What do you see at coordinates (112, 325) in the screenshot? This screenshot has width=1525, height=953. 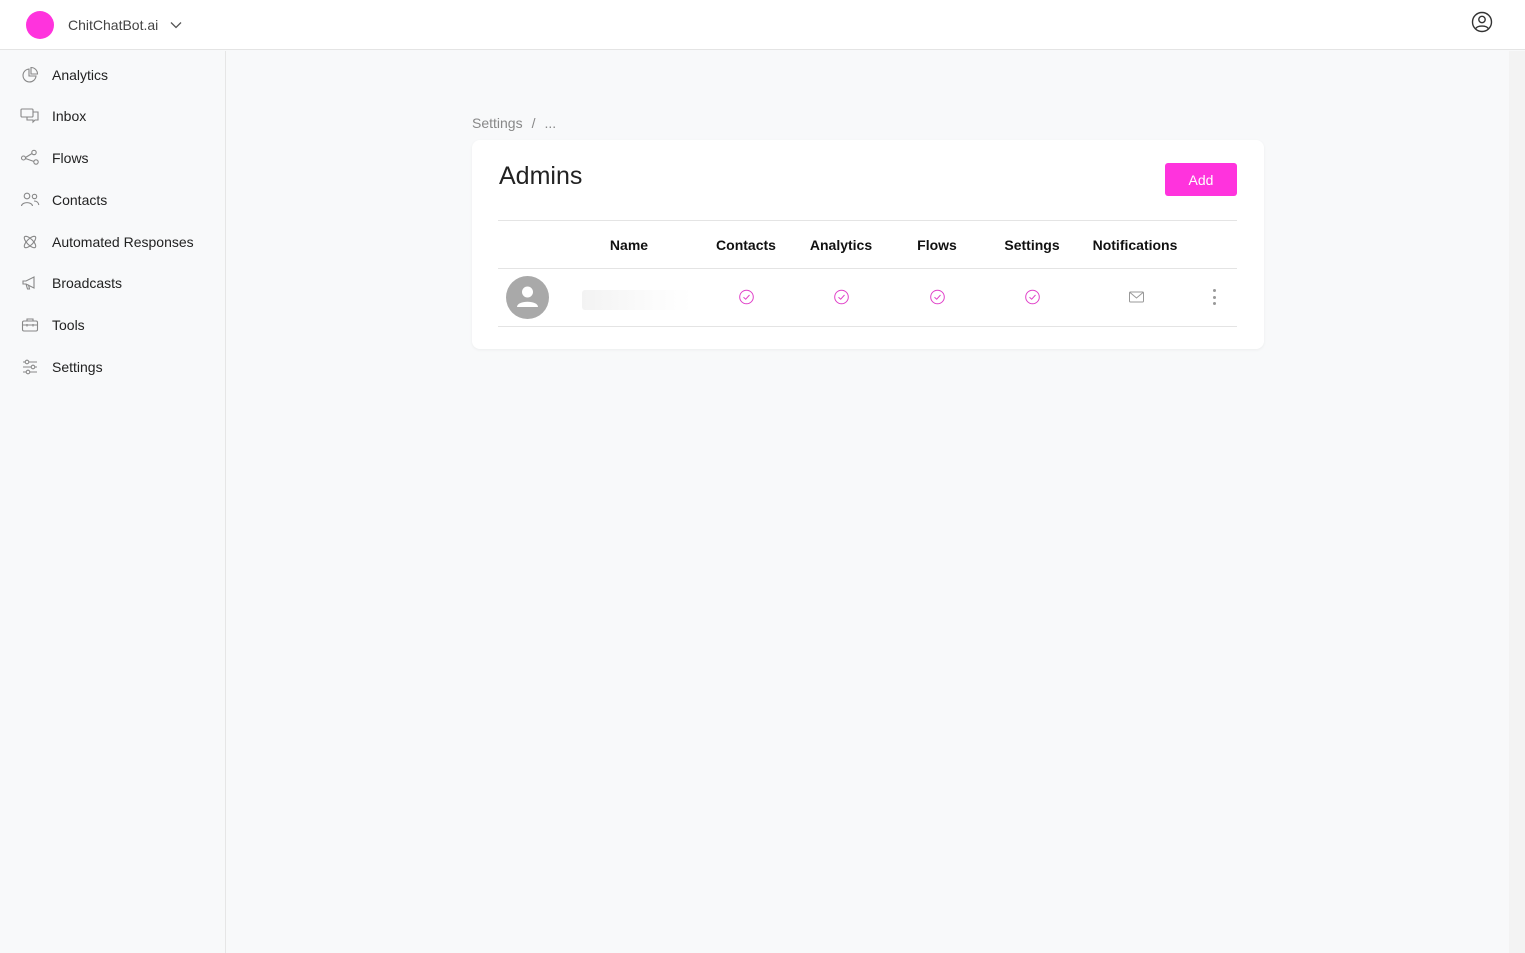 I see `sidebar-item-tools: Tools` at bounding box center [112, 325].